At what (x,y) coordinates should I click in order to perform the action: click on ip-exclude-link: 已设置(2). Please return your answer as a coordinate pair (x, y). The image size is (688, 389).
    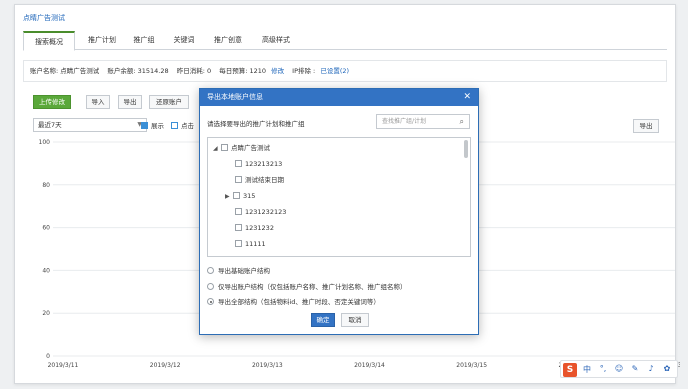
    Looking at the image, I should click on (334, 71).